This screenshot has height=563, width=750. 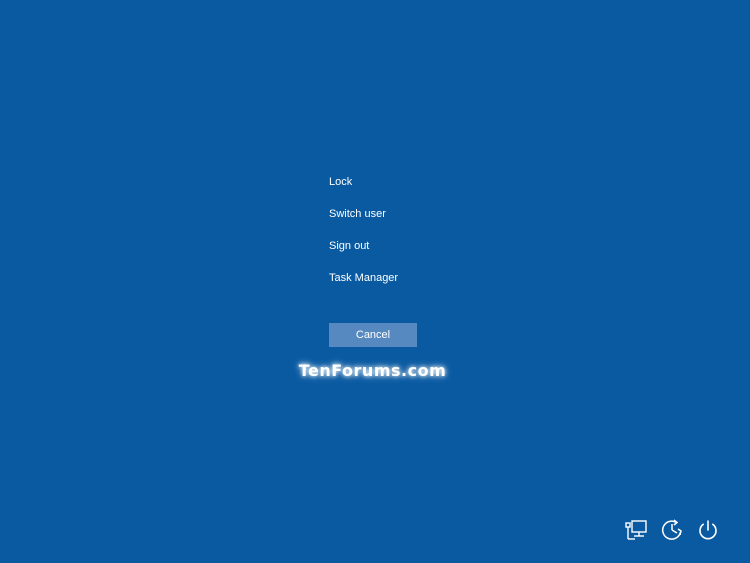 I want to click on lock-option: Lock, so click(x=399, y=182).